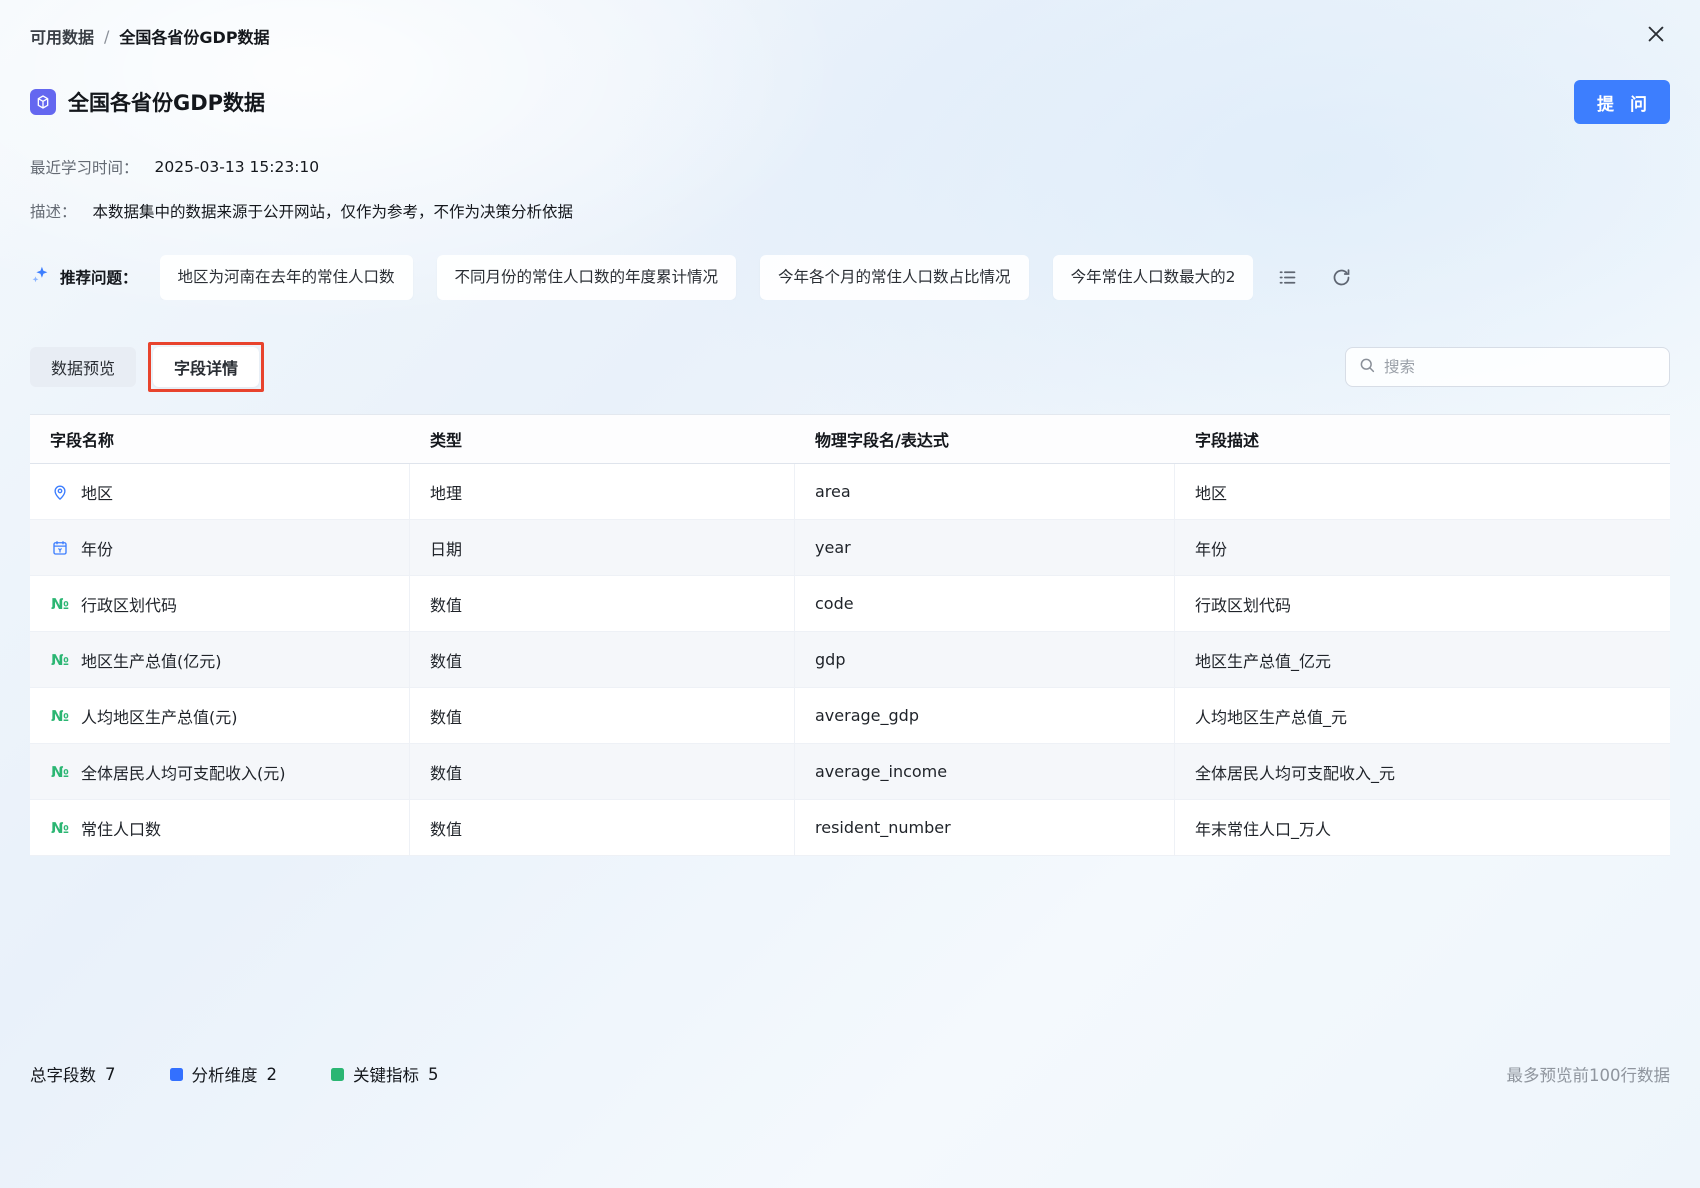 Image resolution: width=1700 pixels, height=1188 pixels. What do you see at coordinates (286, 277) in the screenshot?
I see `recommend-chip: 地区为河南在去年的常住人口数` at bounding box center [286, 277].